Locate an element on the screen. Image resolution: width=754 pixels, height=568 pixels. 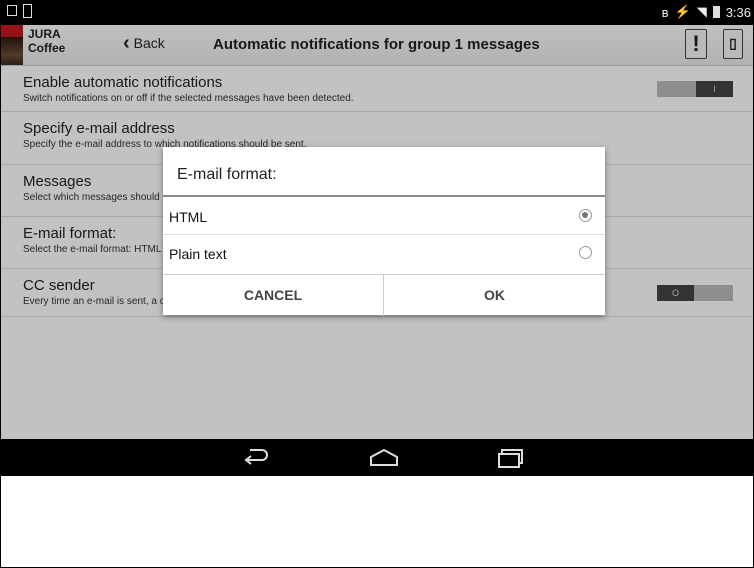
recents-nav-icon is located at coordinates (511, 459).